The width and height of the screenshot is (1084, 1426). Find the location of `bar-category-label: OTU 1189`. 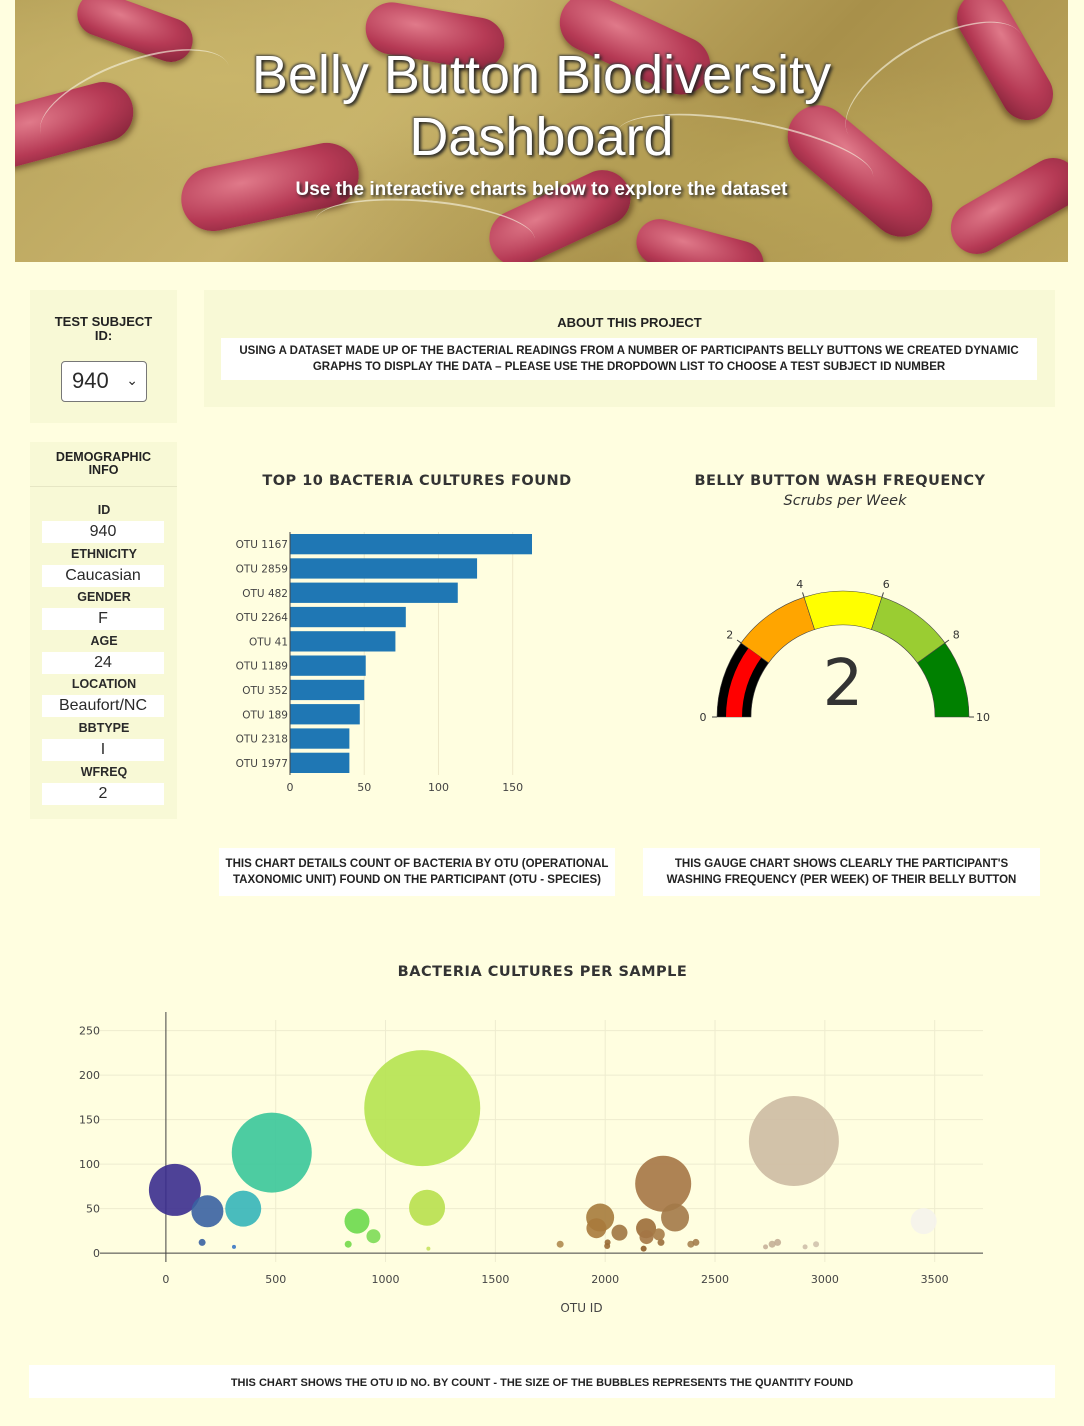

bar-category-label: OTU 1189 is located at coordinates (262, 667).